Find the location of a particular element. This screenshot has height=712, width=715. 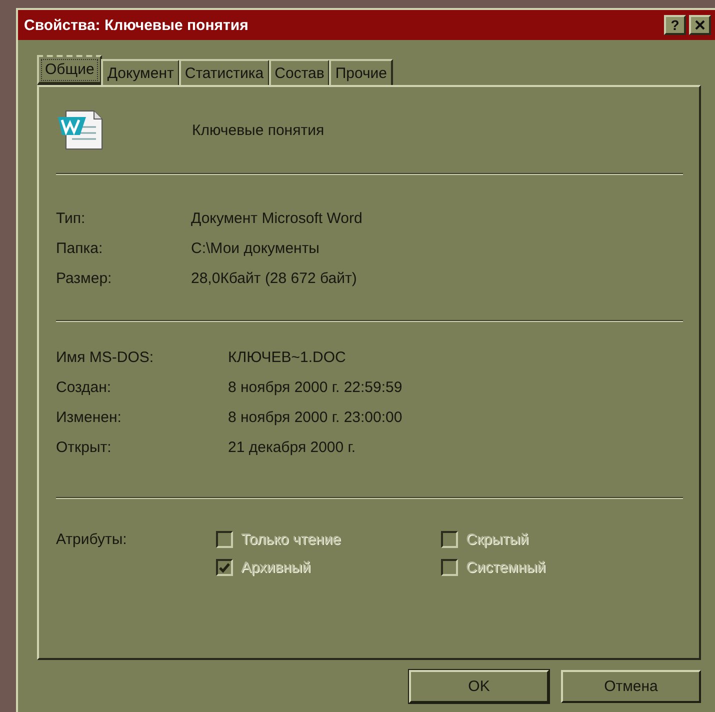

checkbox-label: Архивный is located at coordinates (275, 567).